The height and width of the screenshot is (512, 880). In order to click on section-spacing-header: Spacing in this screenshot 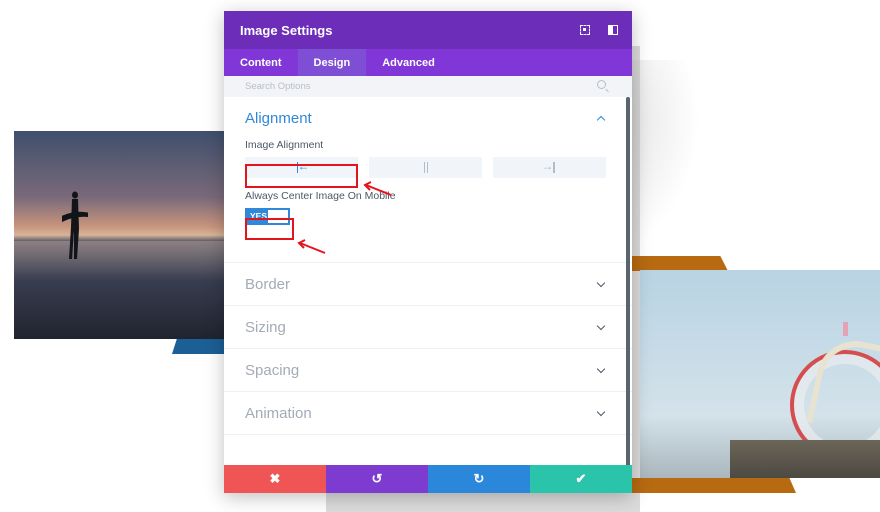, I will do `click(428, 370)`.